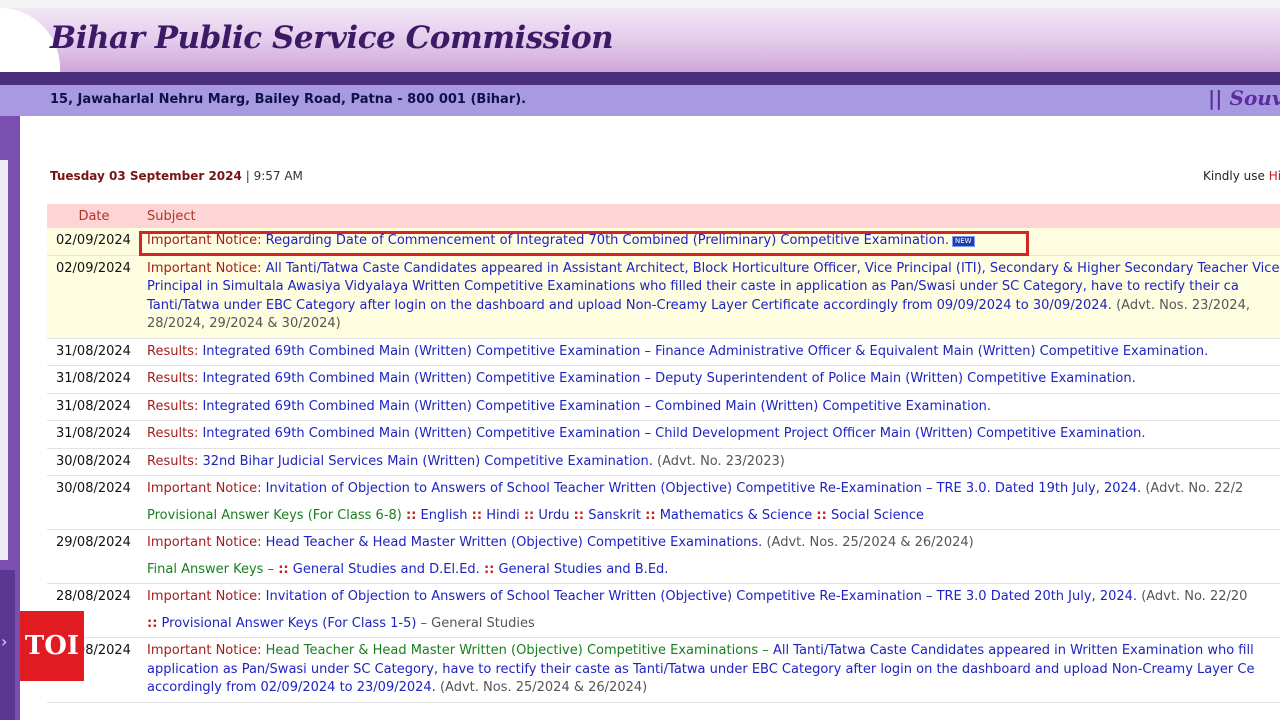 The width and height of the screenshot is (1280, 720). What do you see at coordinates (332, 38) in the screenshot?
I see `site-title: Bihar Public Service Commission` at bounding box center [332, 38].